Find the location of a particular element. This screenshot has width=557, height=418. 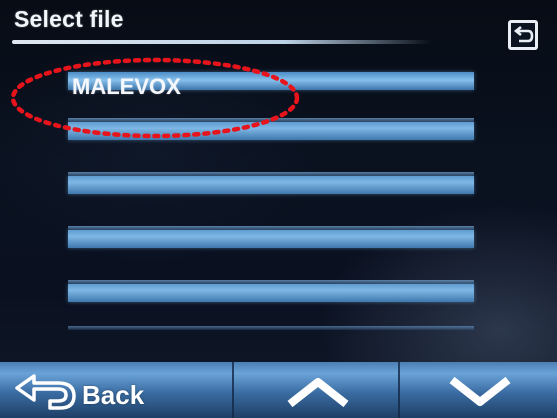

title-underline is located at coordinates (222, 42).